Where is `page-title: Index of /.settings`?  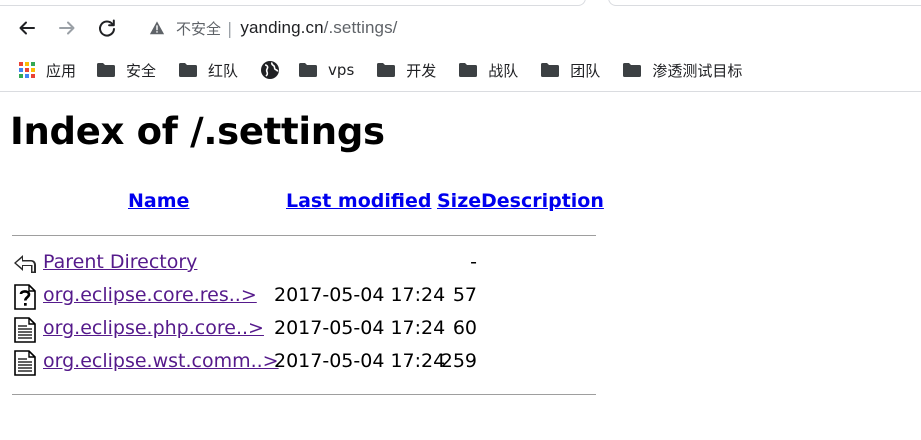 page-title: Index of /.settings is located at coordinates (197, 131).